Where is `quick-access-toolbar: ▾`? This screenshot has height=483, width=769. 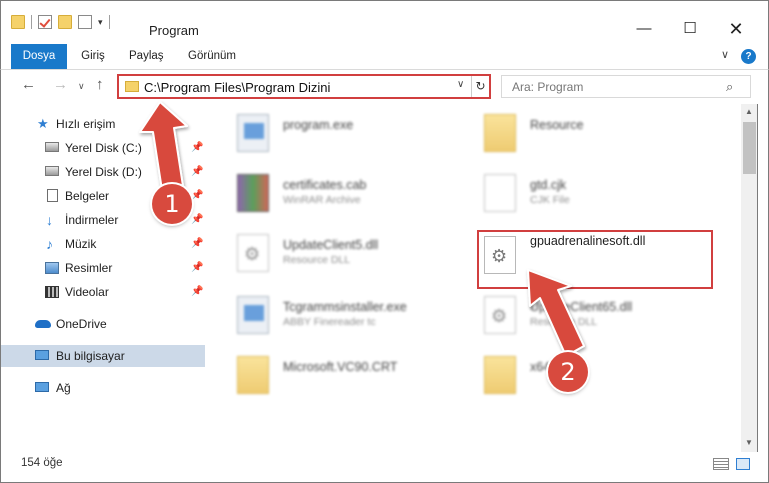
quick-access-toolbar: ▾ is located at coordinates (60, 22).